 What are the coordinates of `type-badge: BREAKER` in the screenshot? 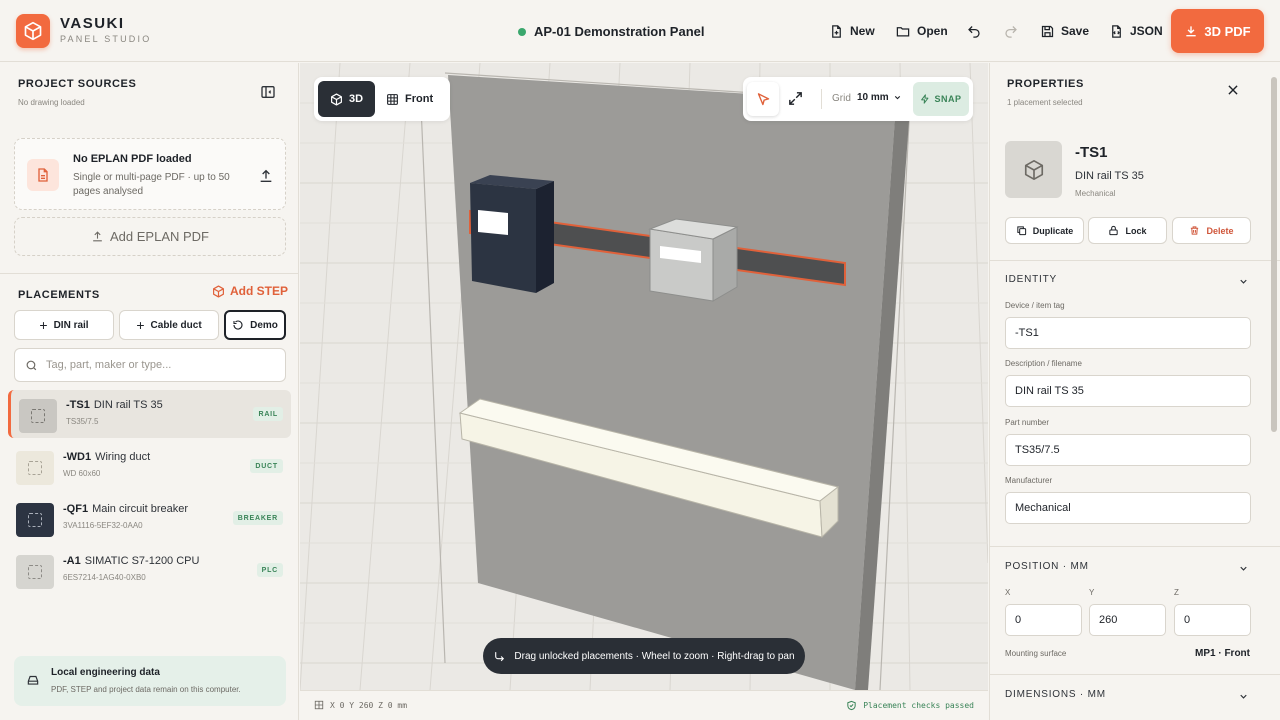 It's located at (257, 518).